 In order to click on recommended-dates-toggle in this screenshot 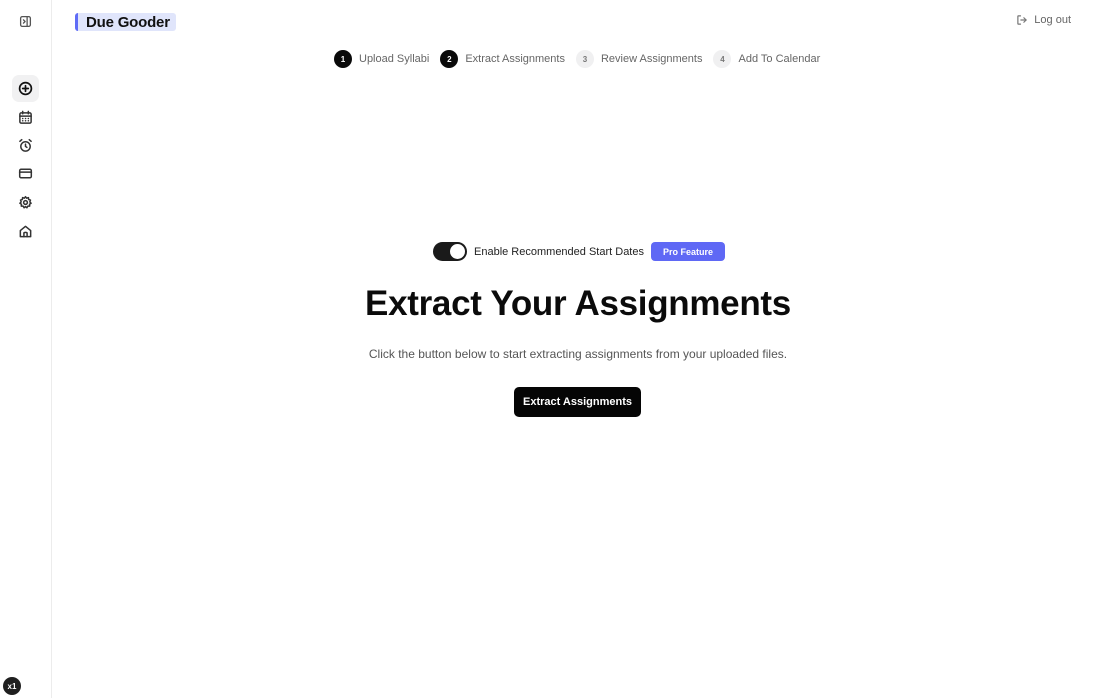, I will do `click(450, 251)`.